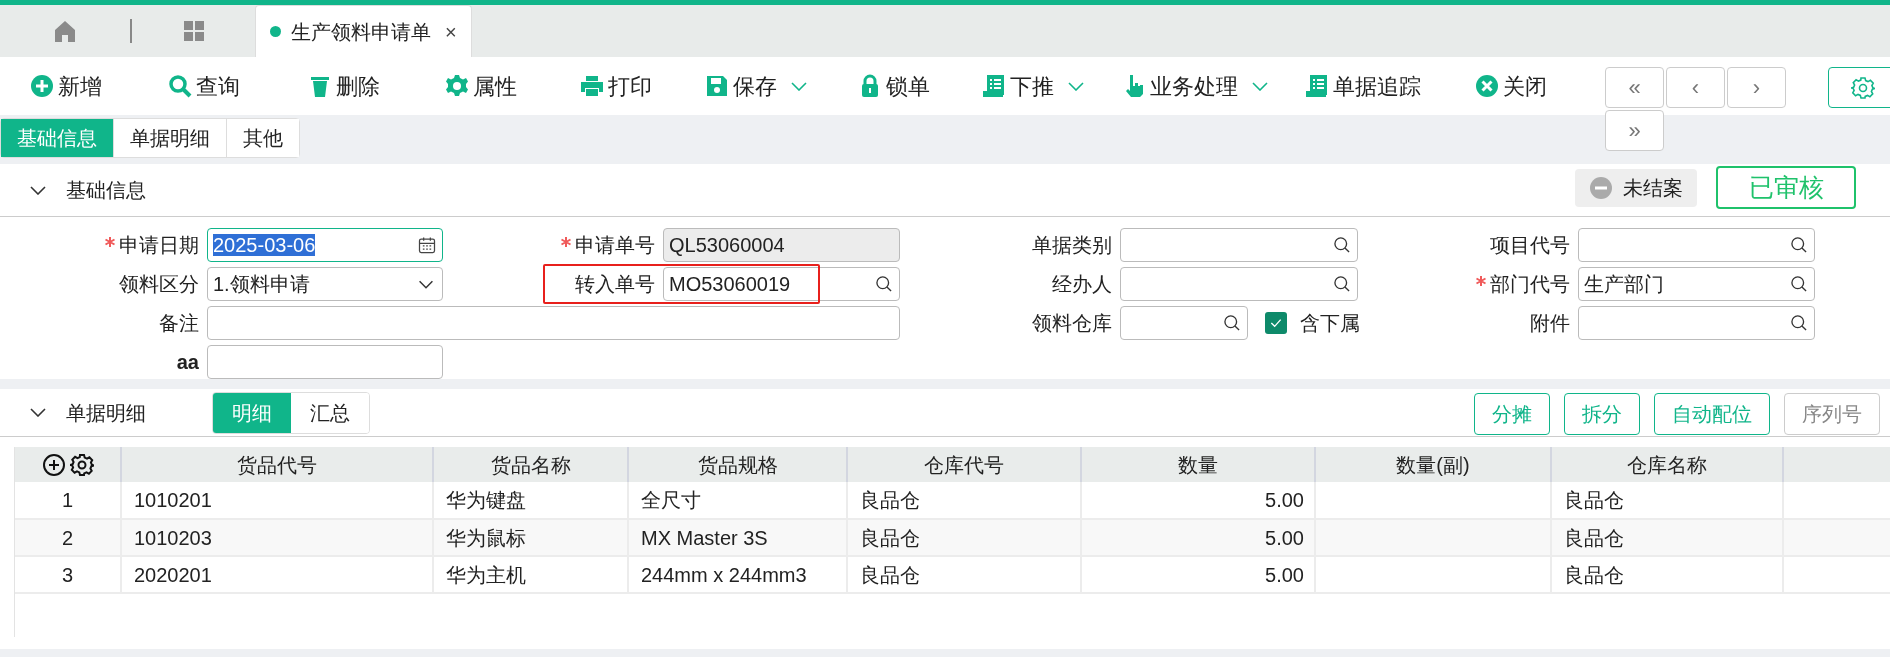 The image size is (1890, 657). Describe the element at coordinates (193, 31) in the screenshot. I see `grid-icon` at that location.